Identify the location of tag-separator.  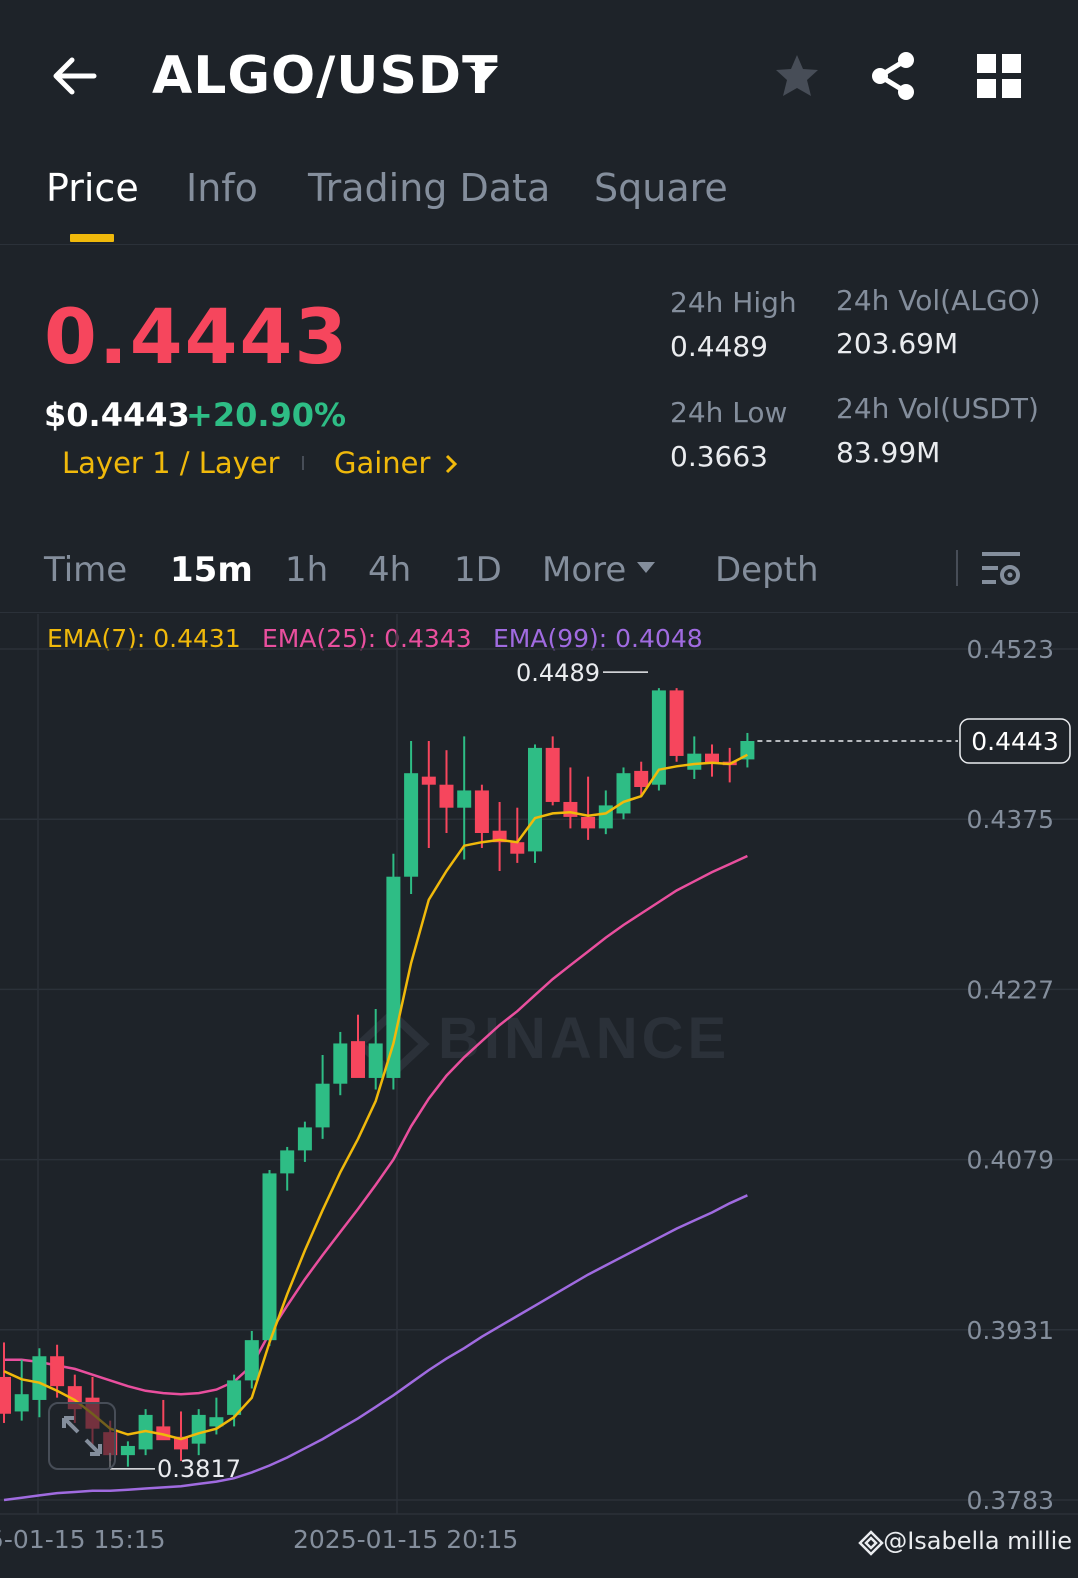
(303, 463).